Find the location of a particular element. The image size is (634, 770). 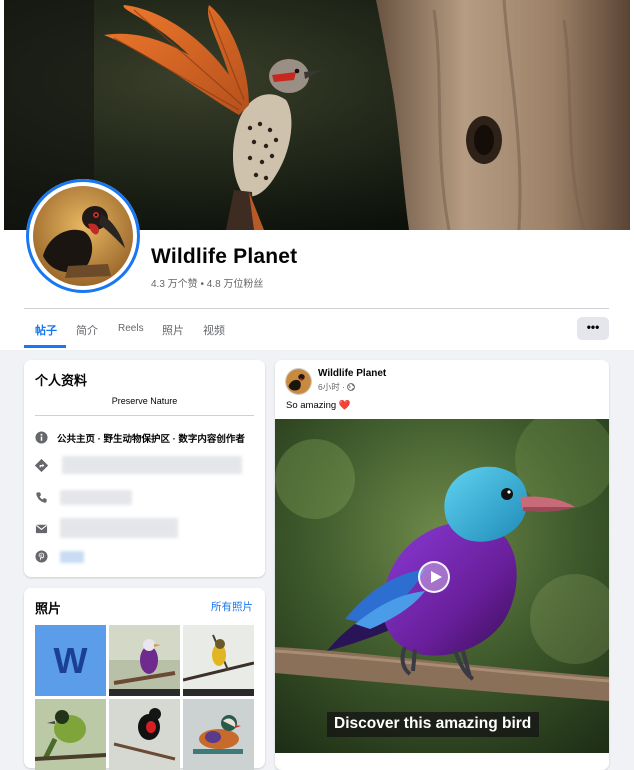

workplace-logo-icon: W is located at coordinates (70, 660).